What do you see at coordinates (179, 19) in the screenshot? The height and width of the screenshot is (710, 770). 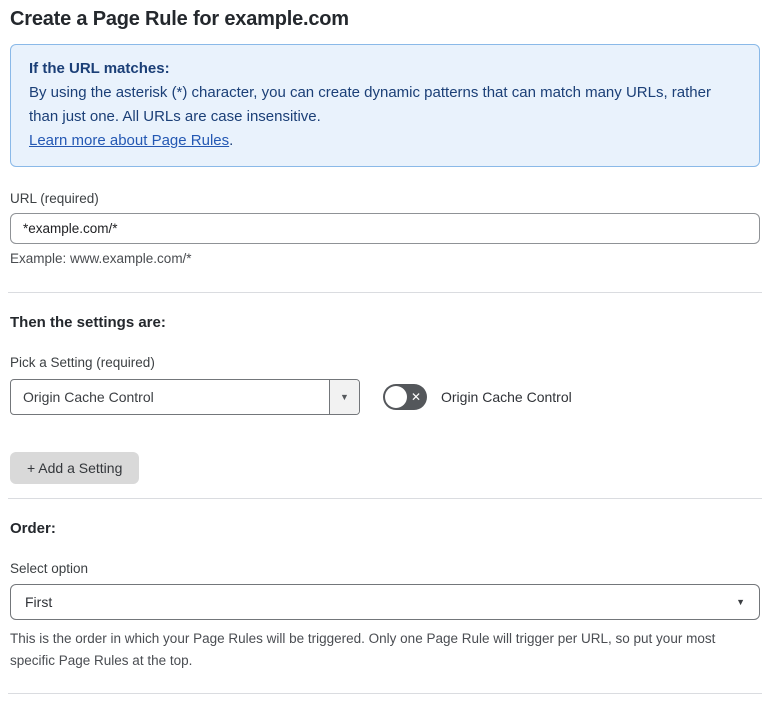 I see `page-title: Create a Page Rule for example.com` at bounding box center [179, 19].